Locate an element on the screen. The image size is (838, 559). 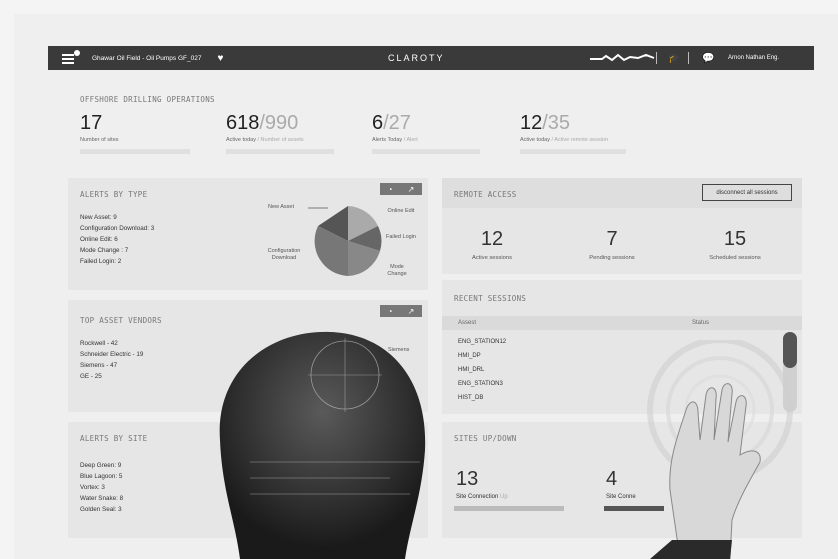
kpi-assets: 618/990 Active today / Number of assets is located at coordinates (280, 133).